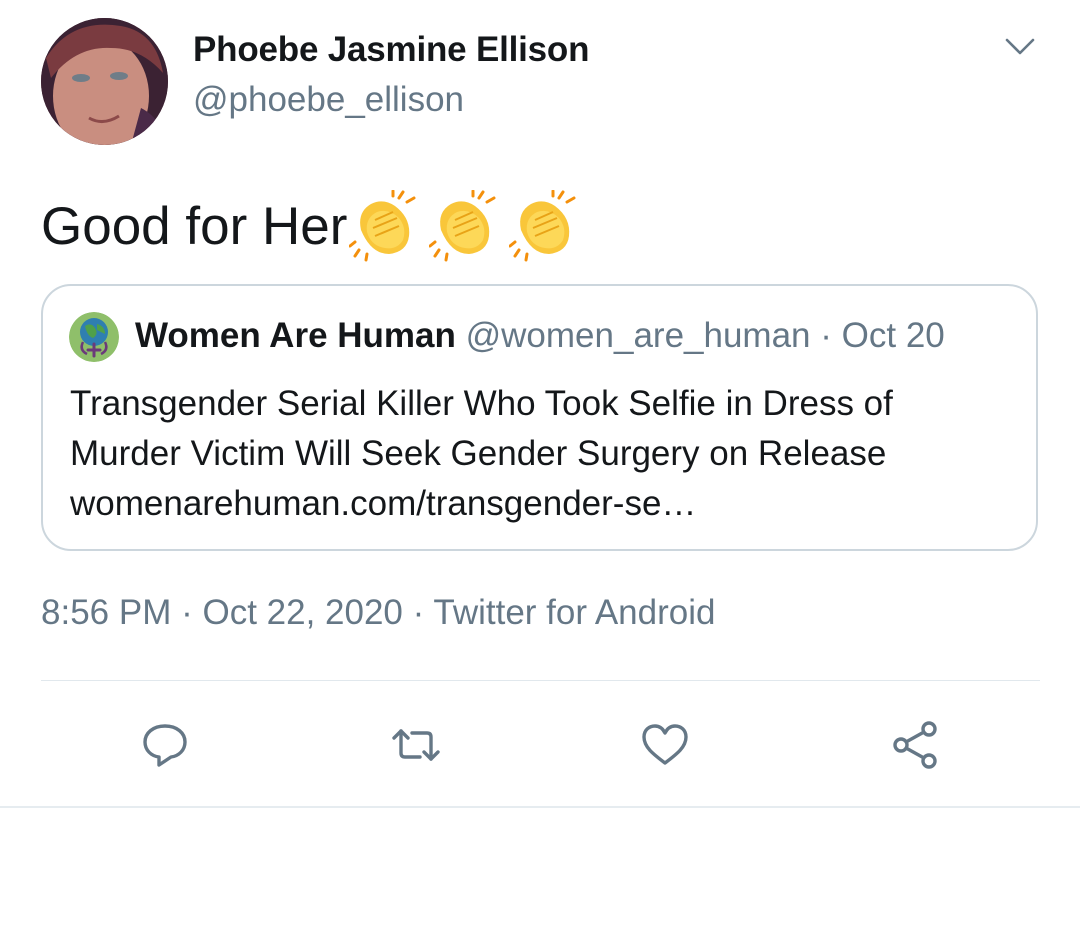  What do you see at coordinates (106, 612) in the screenshot?
I see `tweet-time: 8:56 PM` at bounding box center [106, 612].